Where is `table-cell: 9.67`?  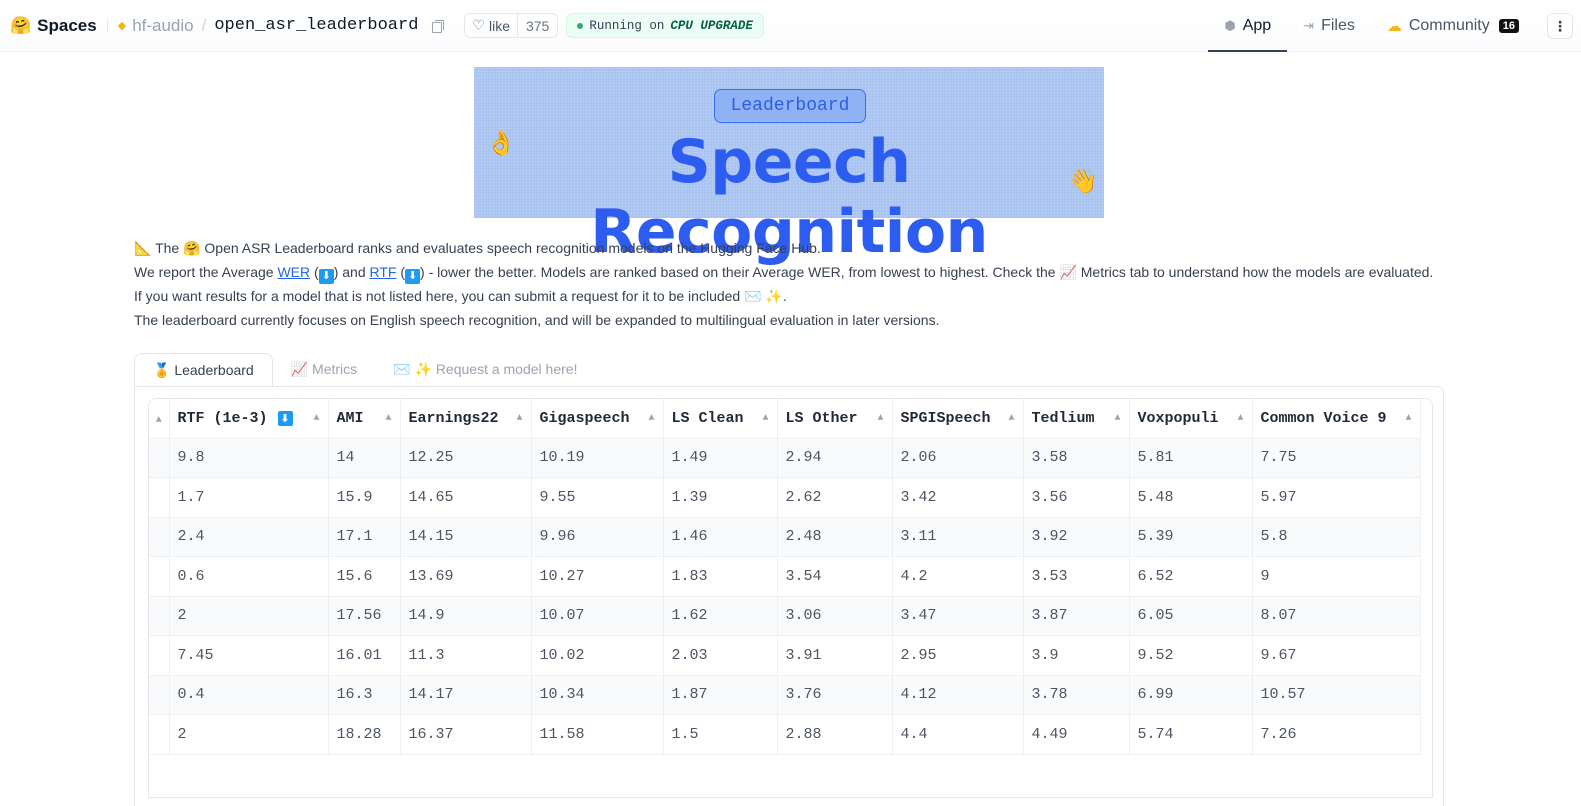
table-cell: 9.67 is located at coordinates (1336, 655).